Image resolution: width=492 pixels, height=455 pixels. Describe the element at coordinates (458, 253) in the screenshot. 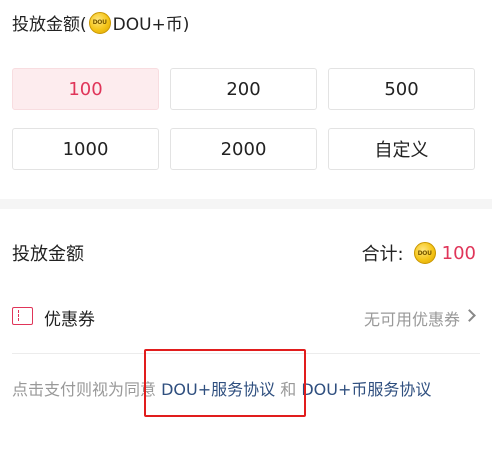

I see `total-value: 100` at that location.